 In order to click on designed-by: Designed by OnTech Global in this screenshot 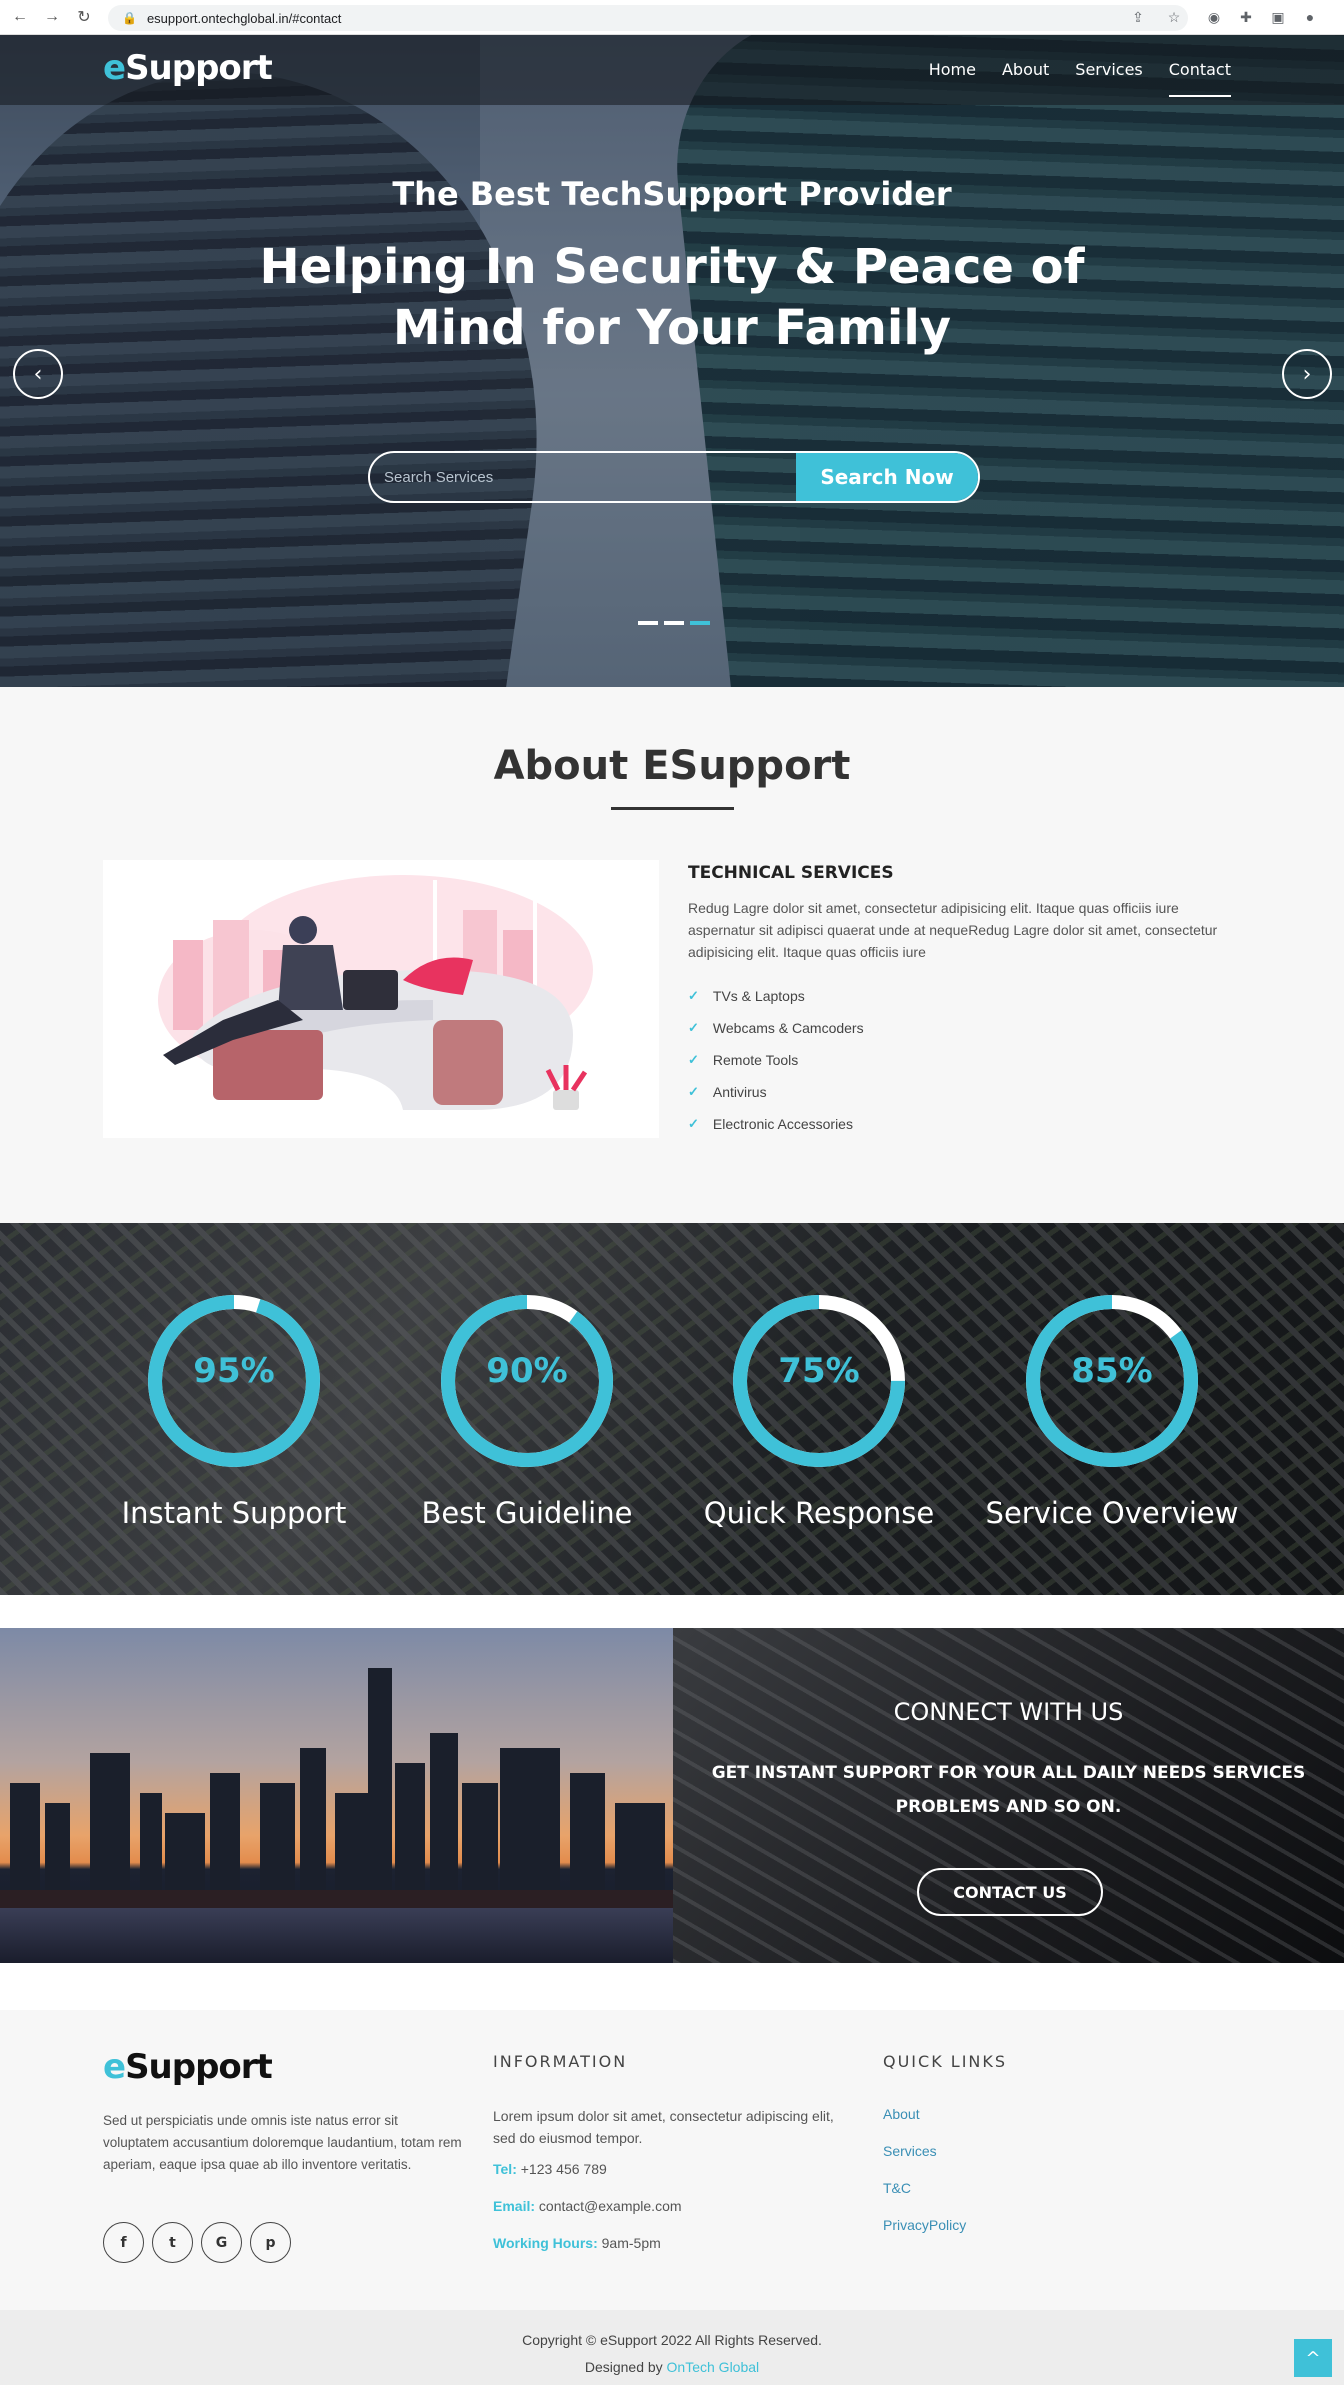, I will do `click(672, 2367)`.